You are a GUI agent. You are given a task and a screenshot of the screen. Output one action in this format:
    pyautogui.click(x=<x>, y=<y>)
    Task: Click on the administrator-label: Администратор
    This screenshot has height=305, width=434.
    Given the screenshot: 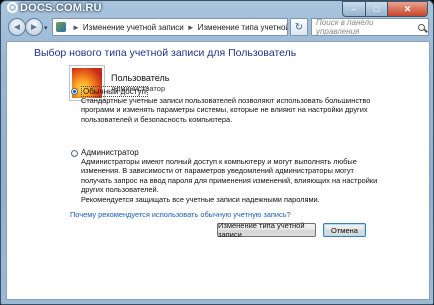 What is the action you would take?
    pyautogui.click(x=110, y=152)
    